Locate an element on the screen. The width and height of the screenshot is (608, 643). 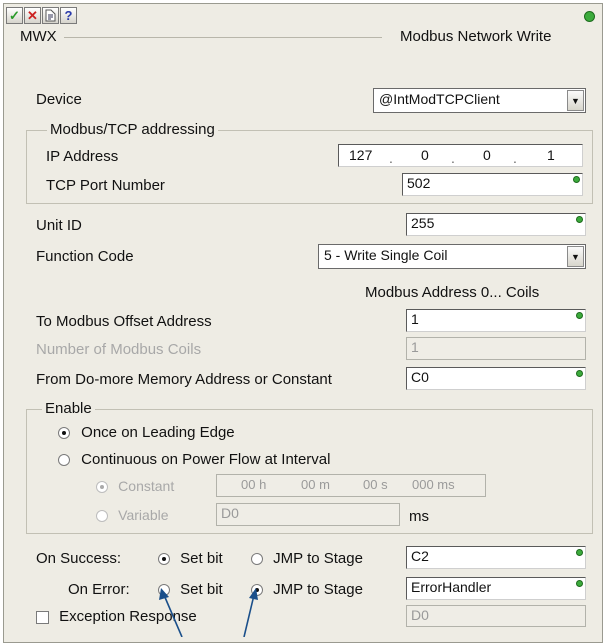
function-code-select: 5 - Write Single Coil ▼ is located at coordinates (452, 256).